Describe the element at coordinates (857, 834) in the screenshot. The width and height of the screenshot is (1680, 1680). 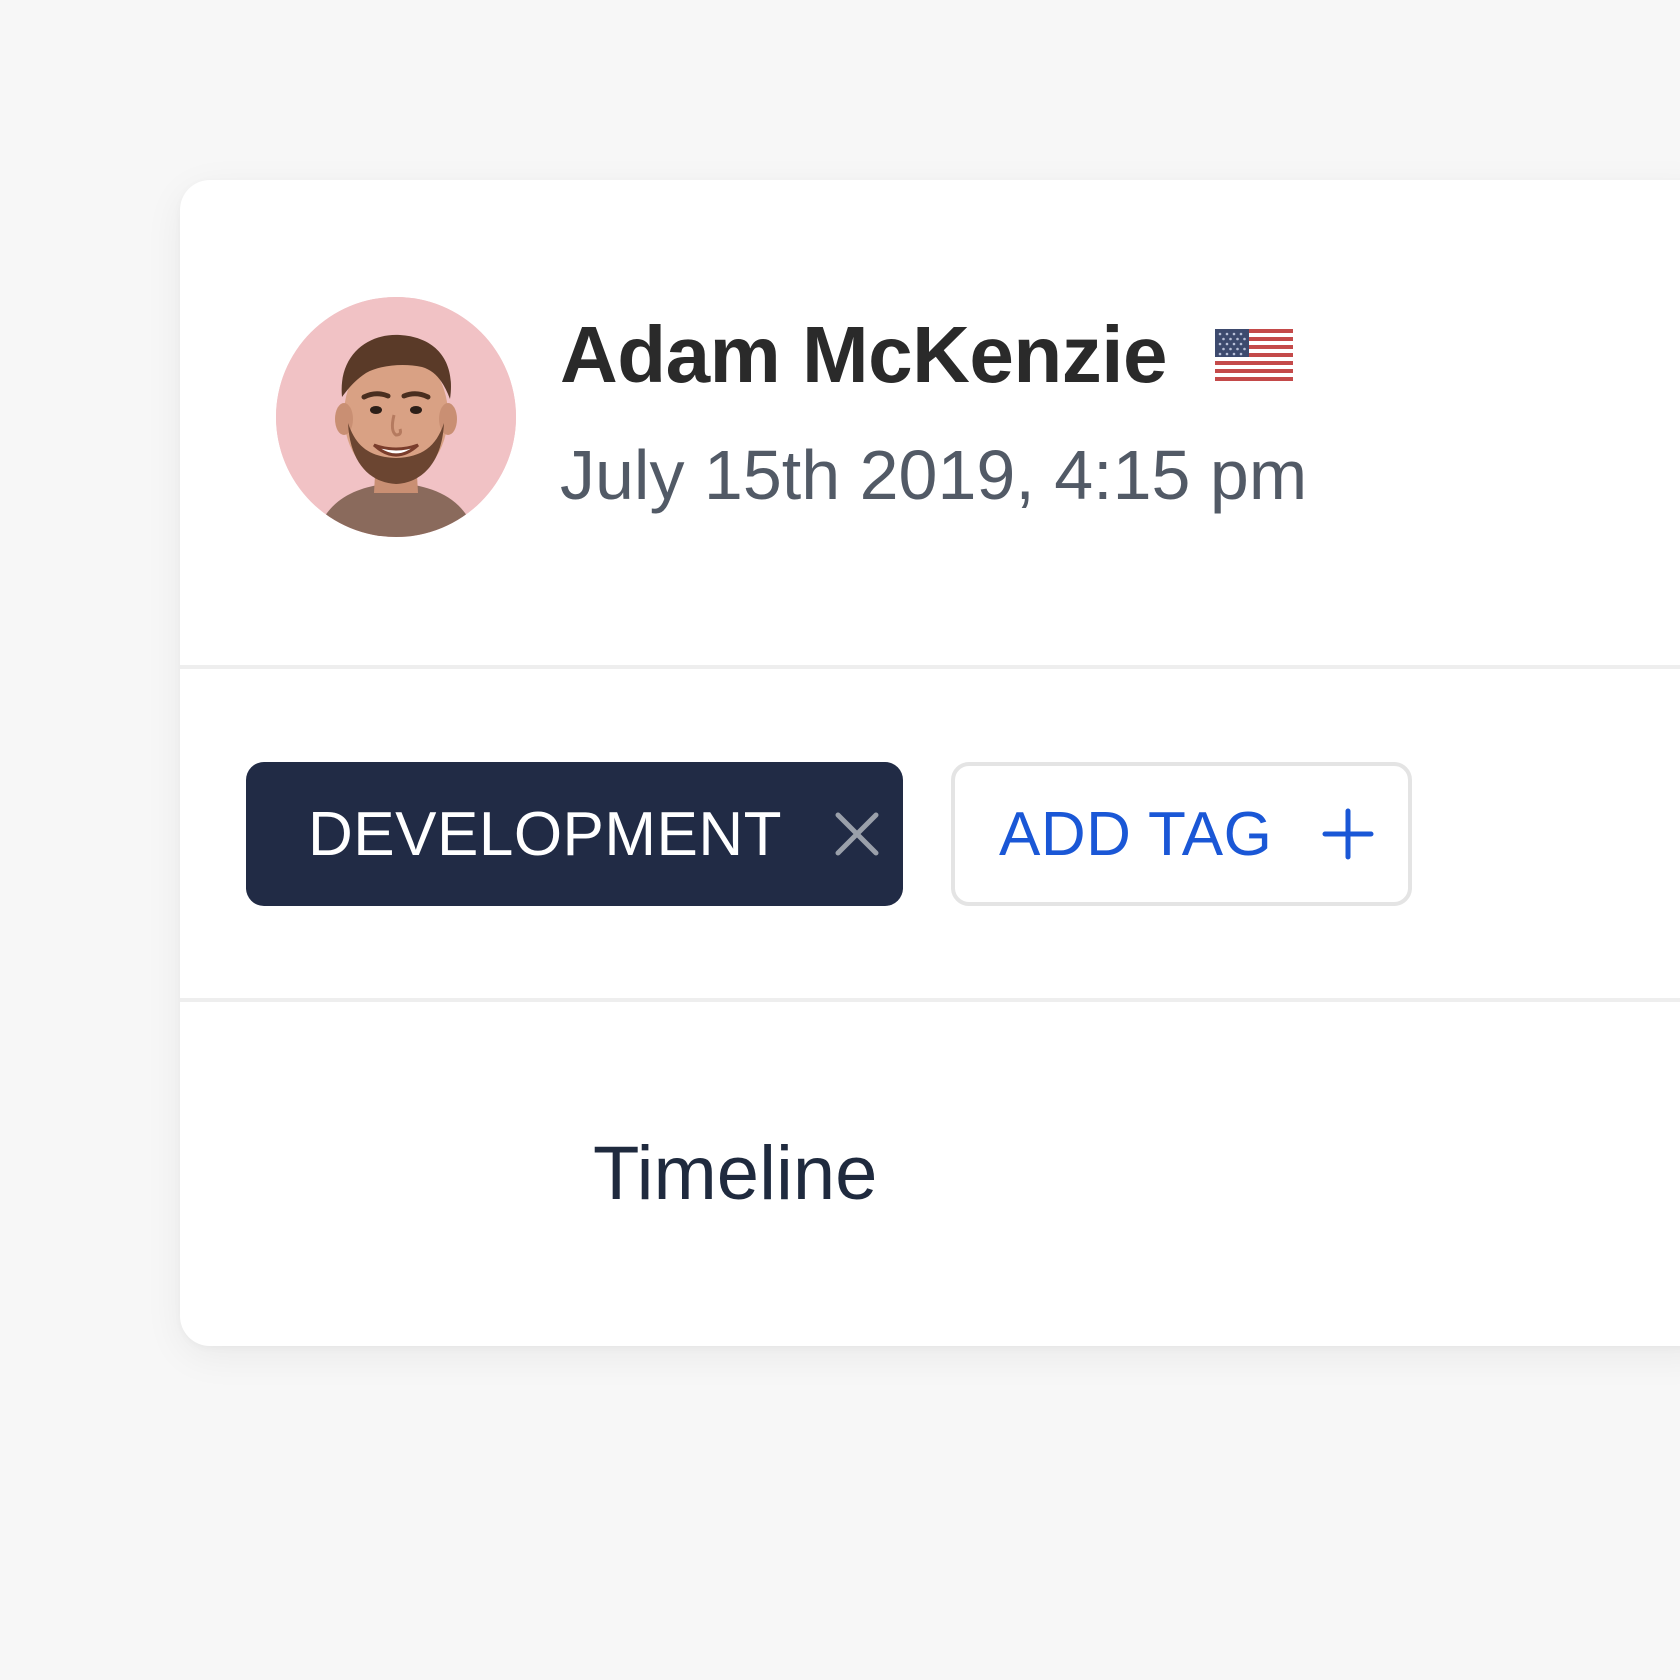
I see `close-icon` at that location.